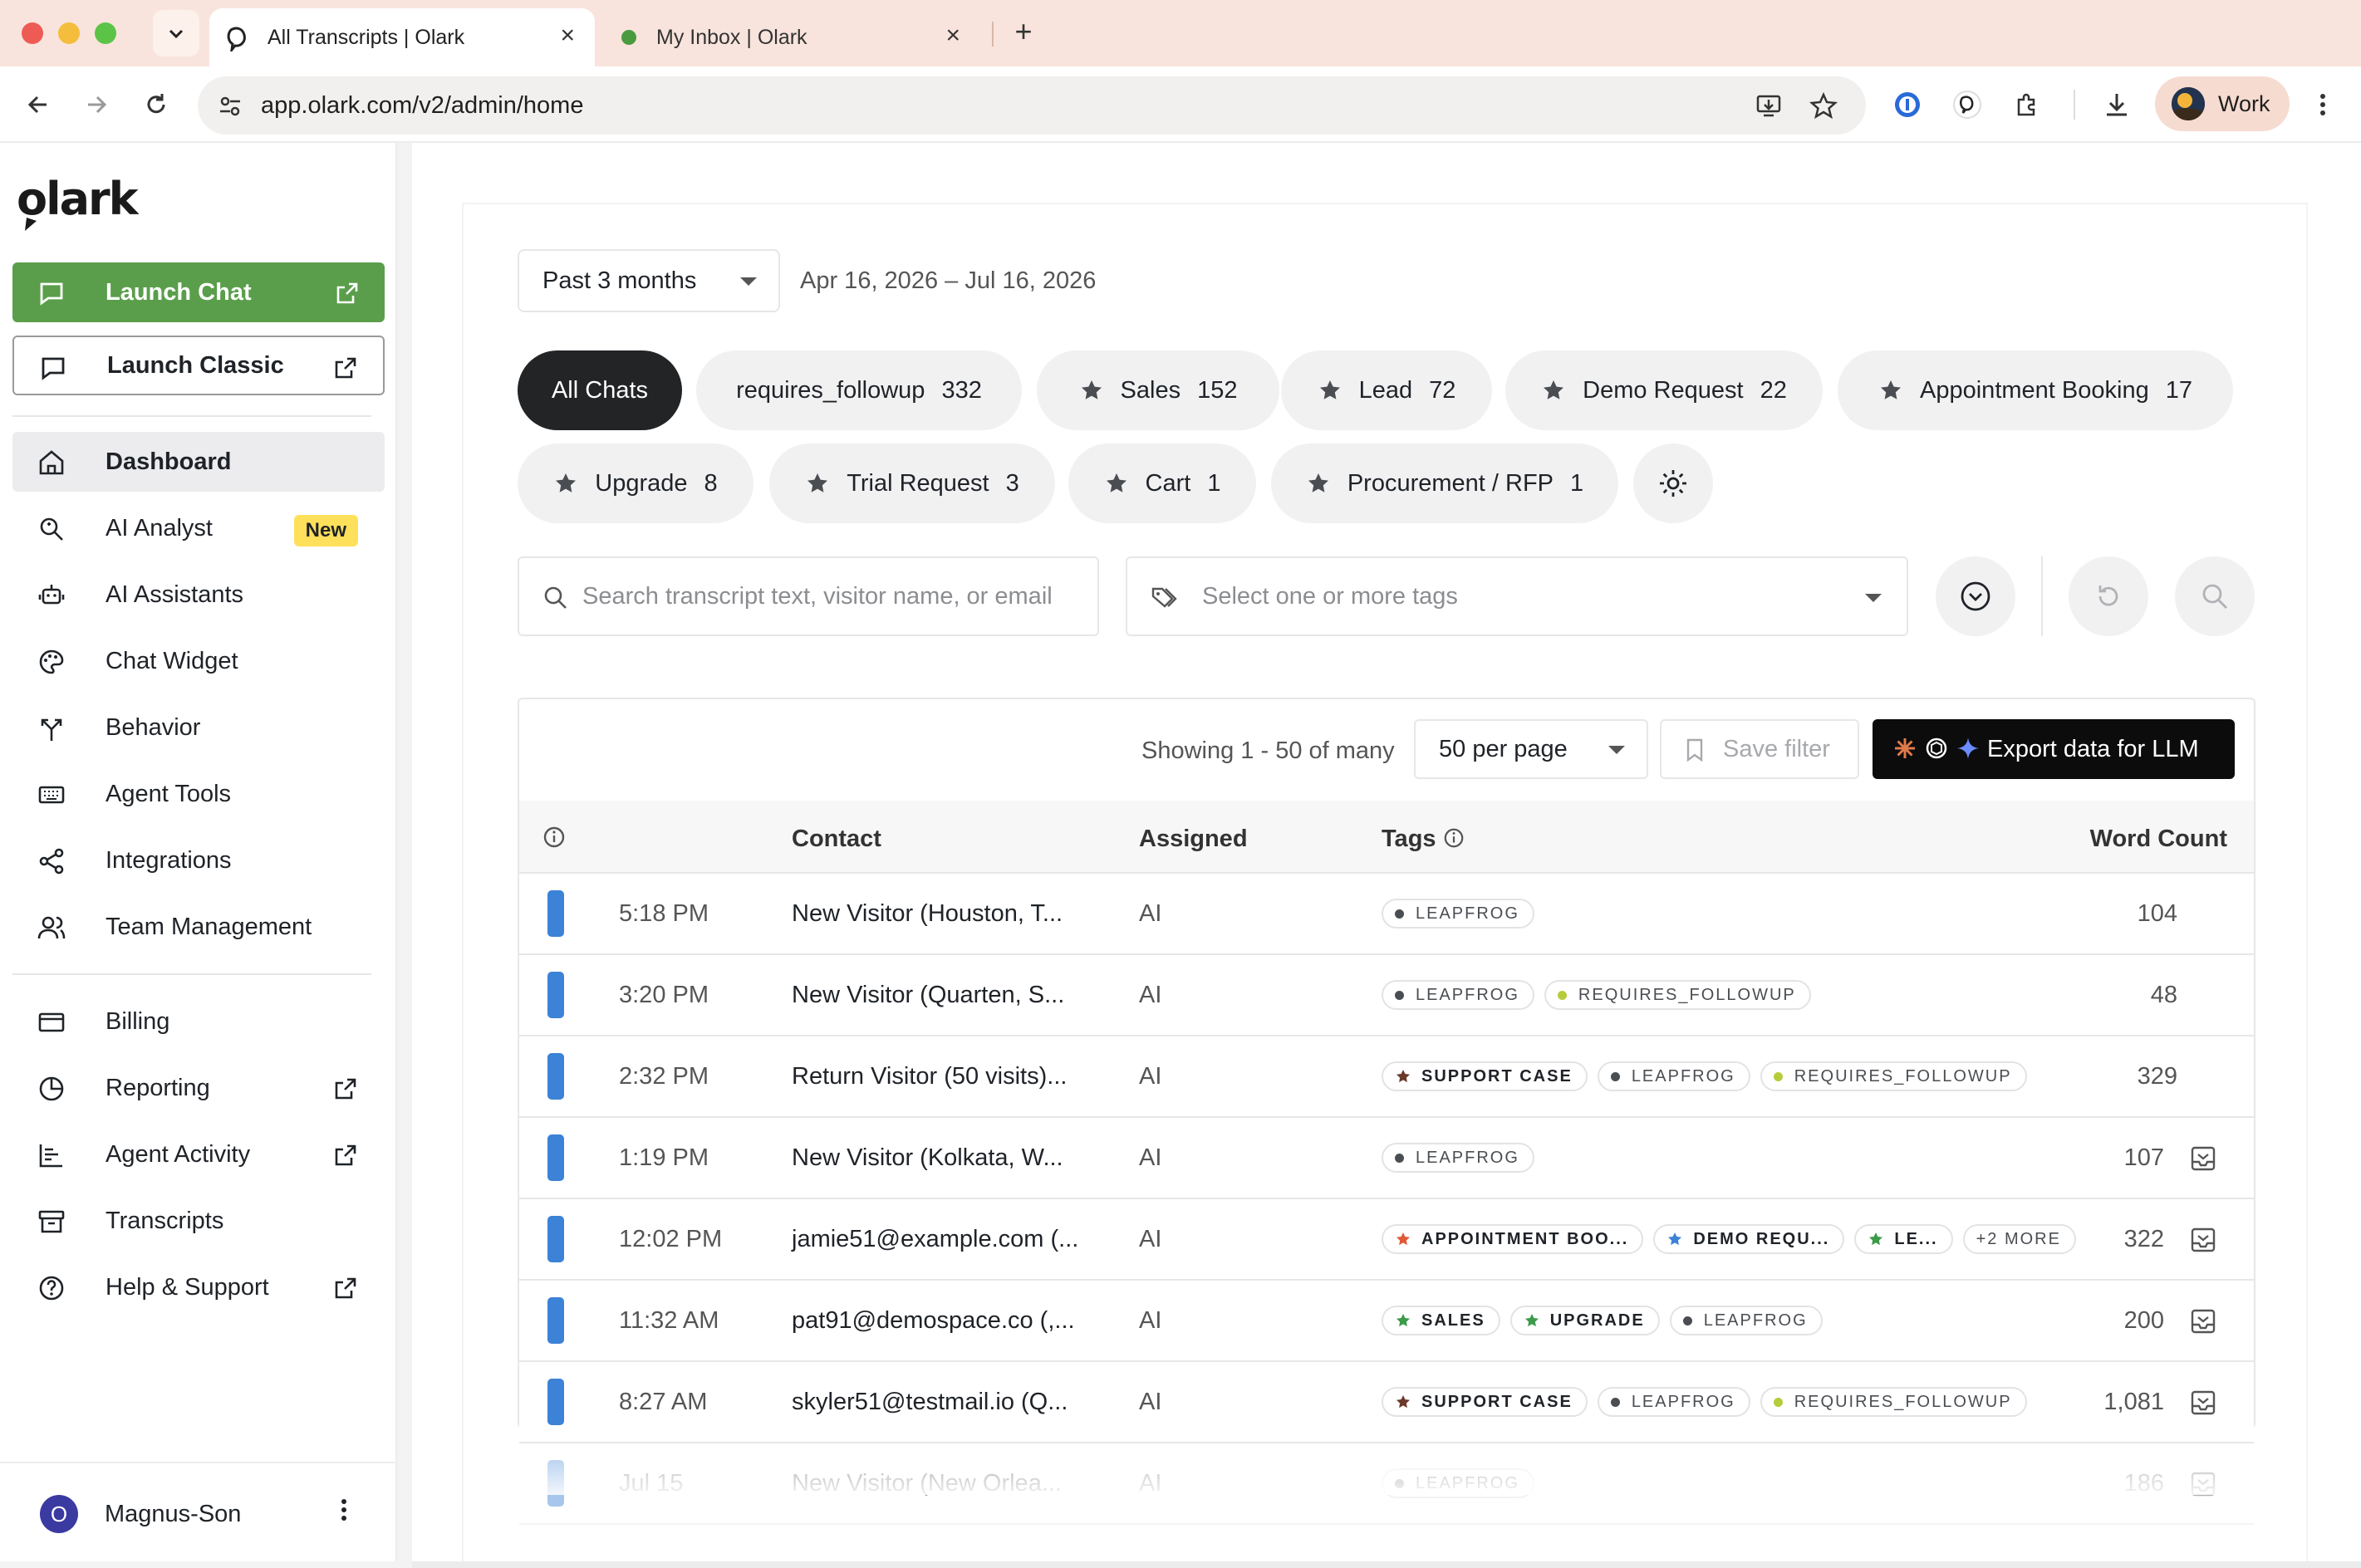  What do you see at coordinates (1023, 32) in the screenshot?
I see `new-tab-button: +` at bounding box center [1023, 32].